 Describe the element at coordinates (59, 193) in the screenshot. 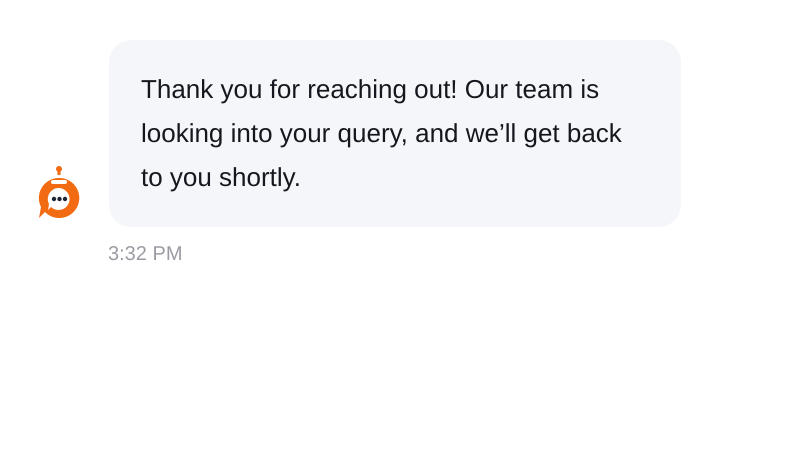

I see `bot-avatar-icon` at that location.